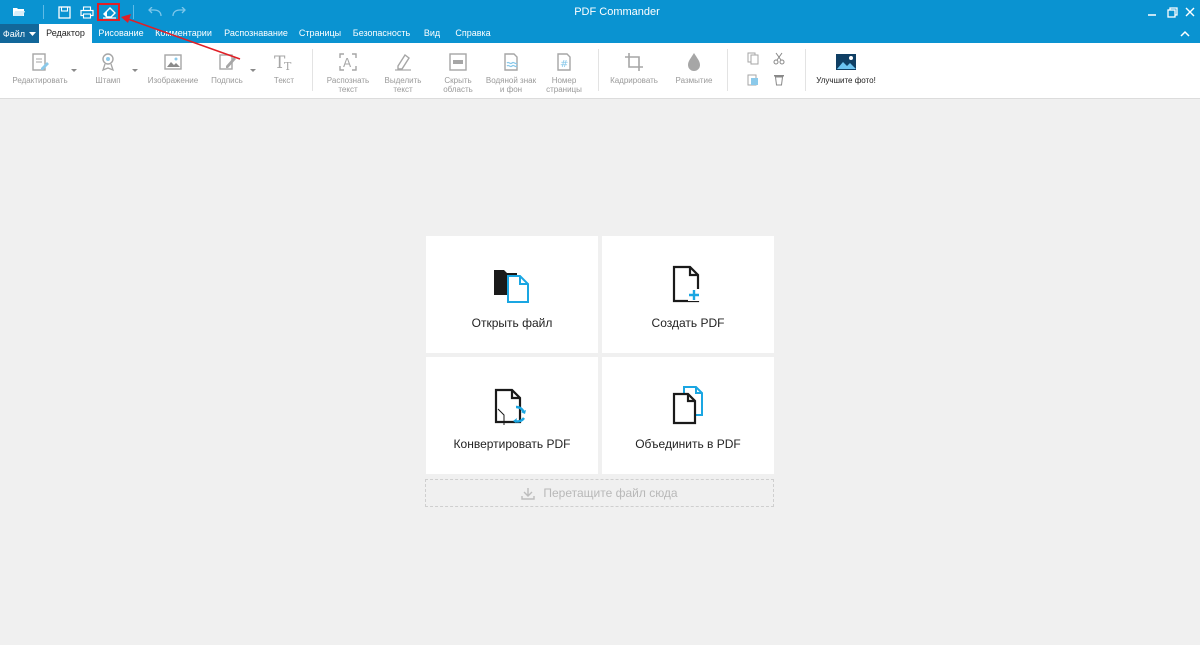 The image size is (1200, 645). I want to click on hide-area-icon, so click(458, 62).